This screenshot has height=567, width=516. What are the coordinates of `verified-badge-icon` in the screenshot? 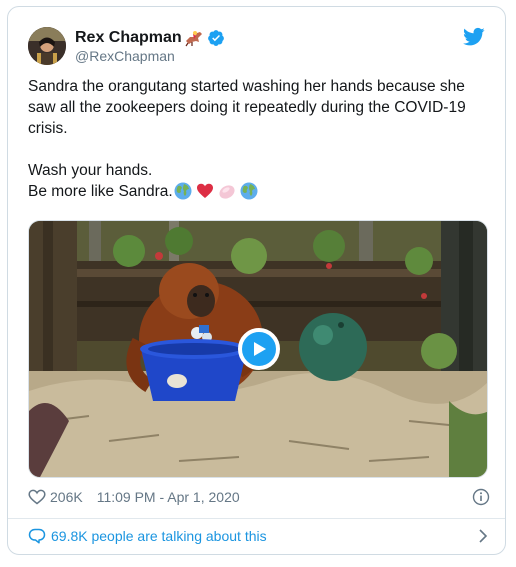 It's located at (216, 38).